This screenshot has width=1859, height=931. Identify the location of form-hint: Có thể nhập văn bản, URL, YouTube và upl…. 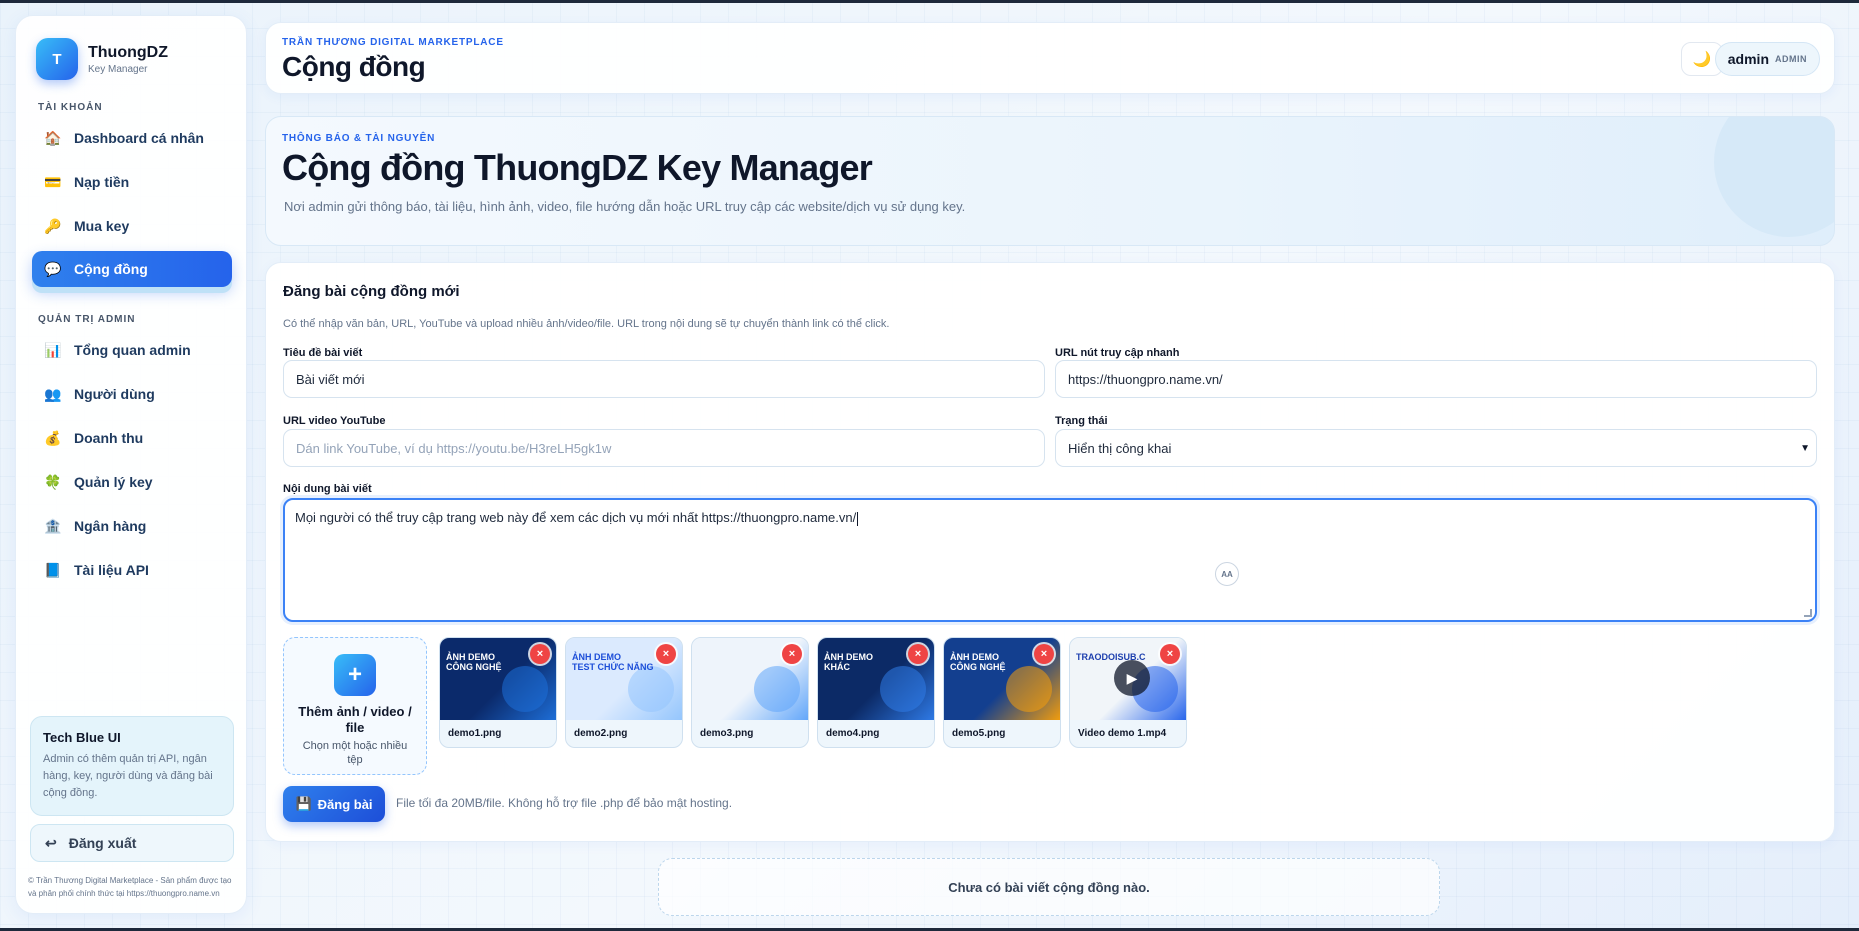
(586, 324).